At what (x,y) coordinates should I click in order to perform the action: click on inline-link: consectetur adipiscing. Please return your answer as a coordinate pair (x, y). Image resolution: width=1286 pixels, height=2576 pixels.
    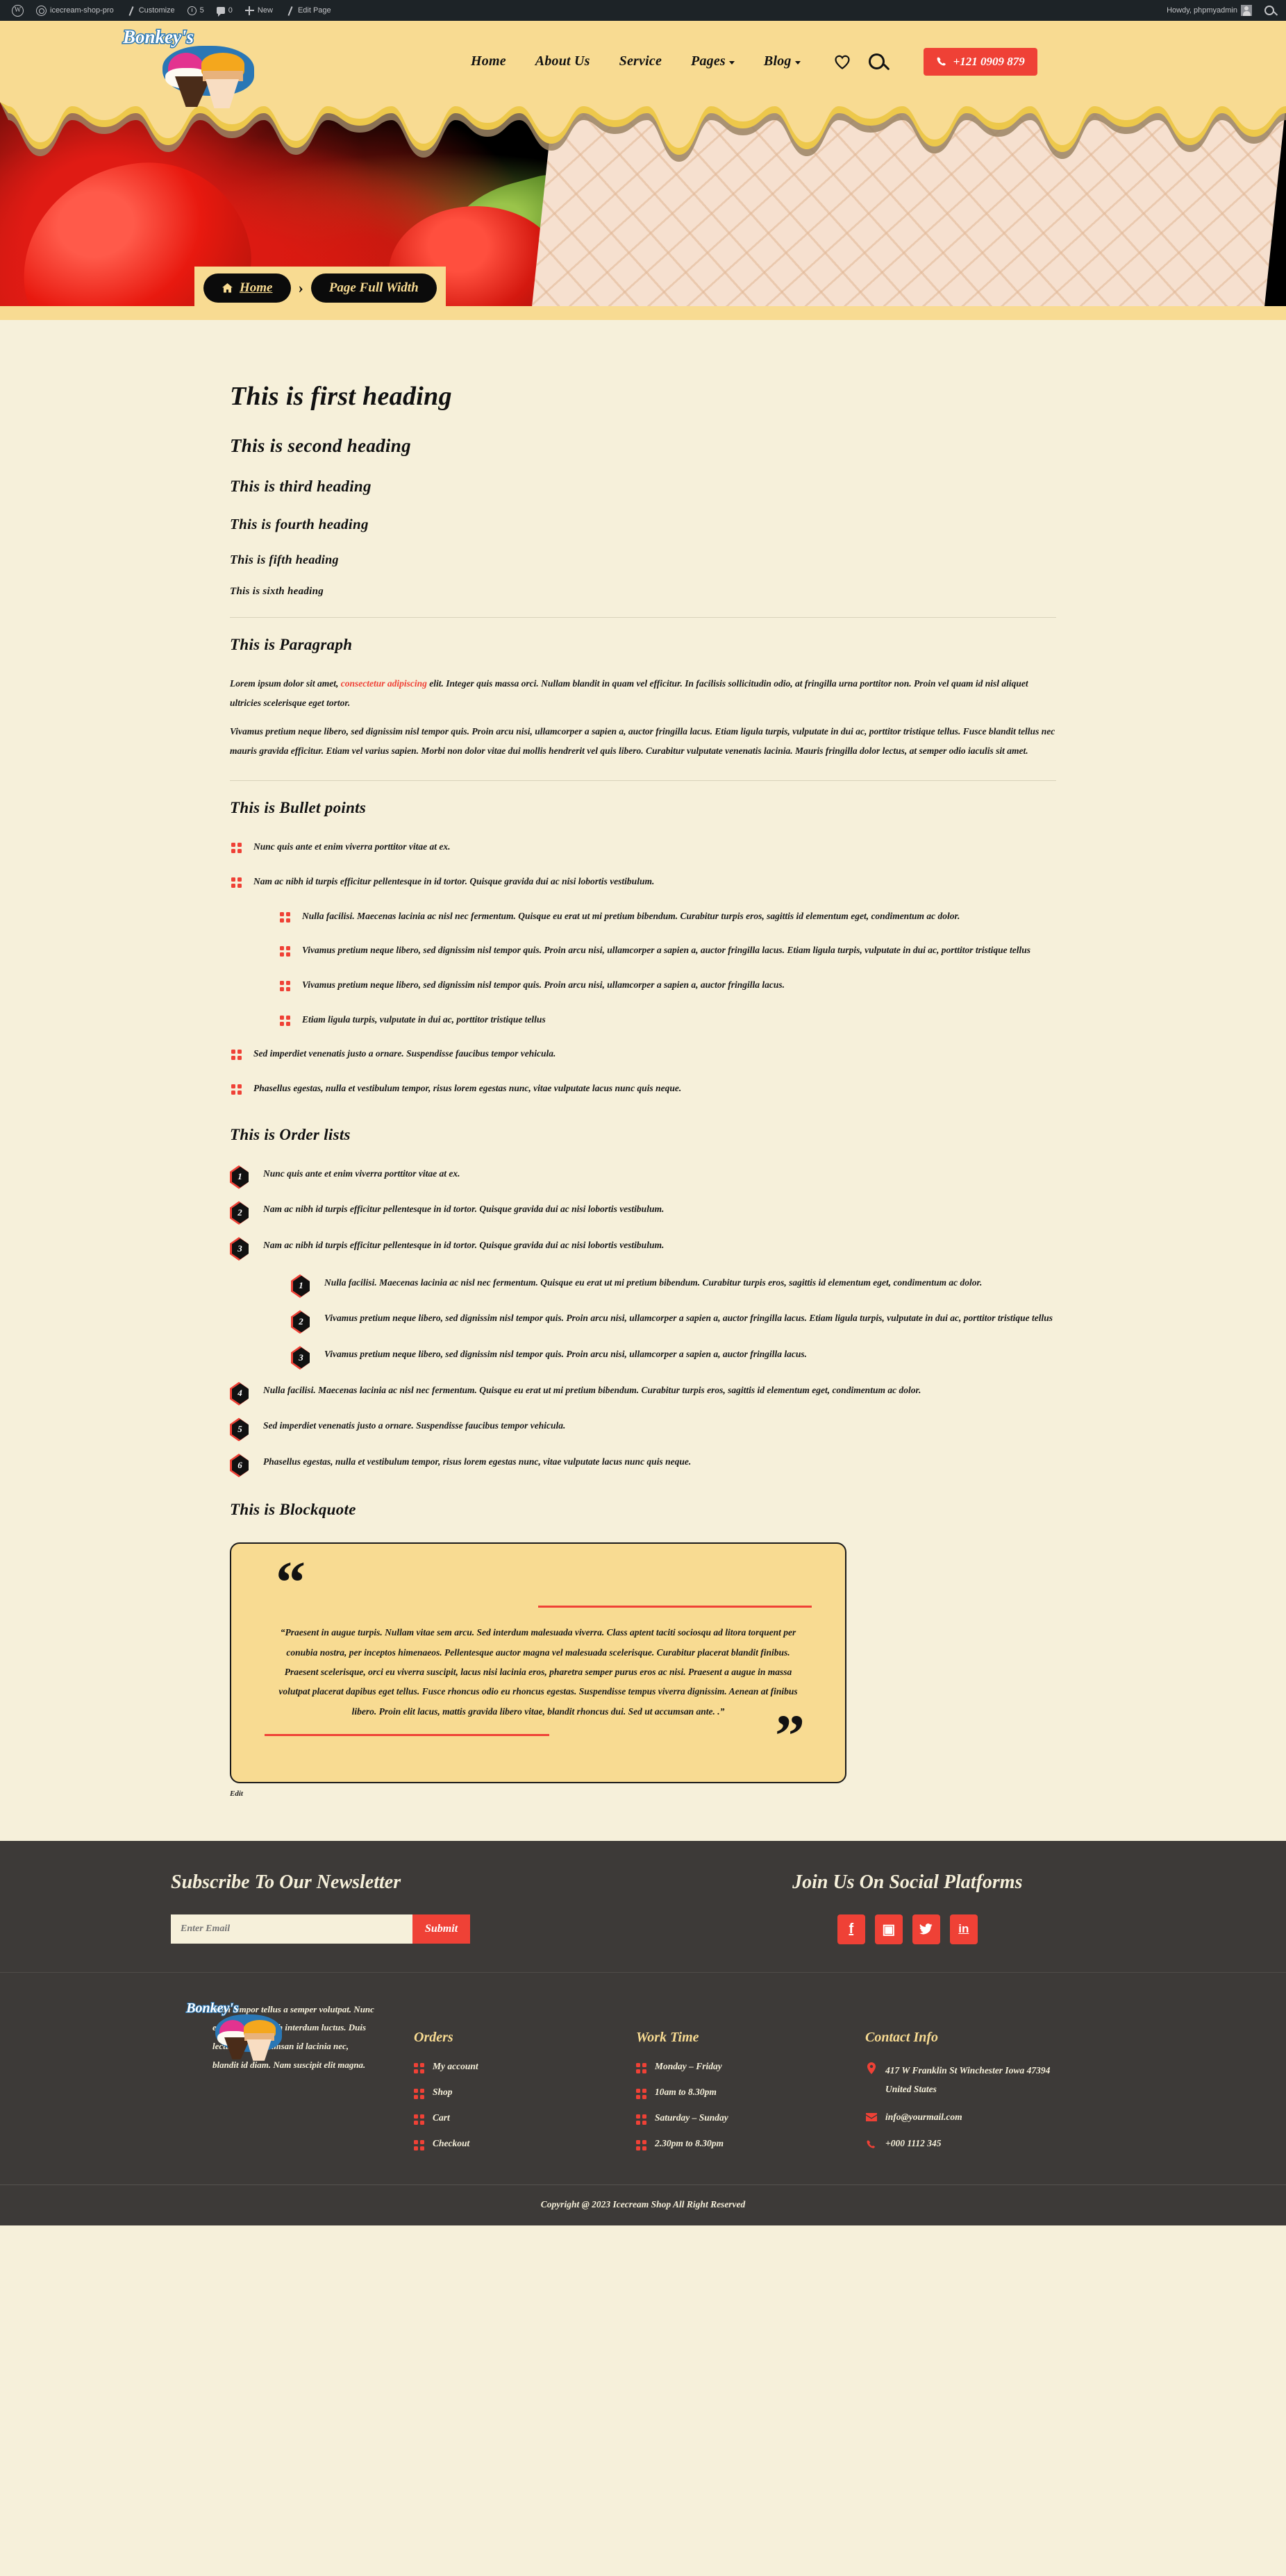
    Looking at the image, I should click on (384, 683).